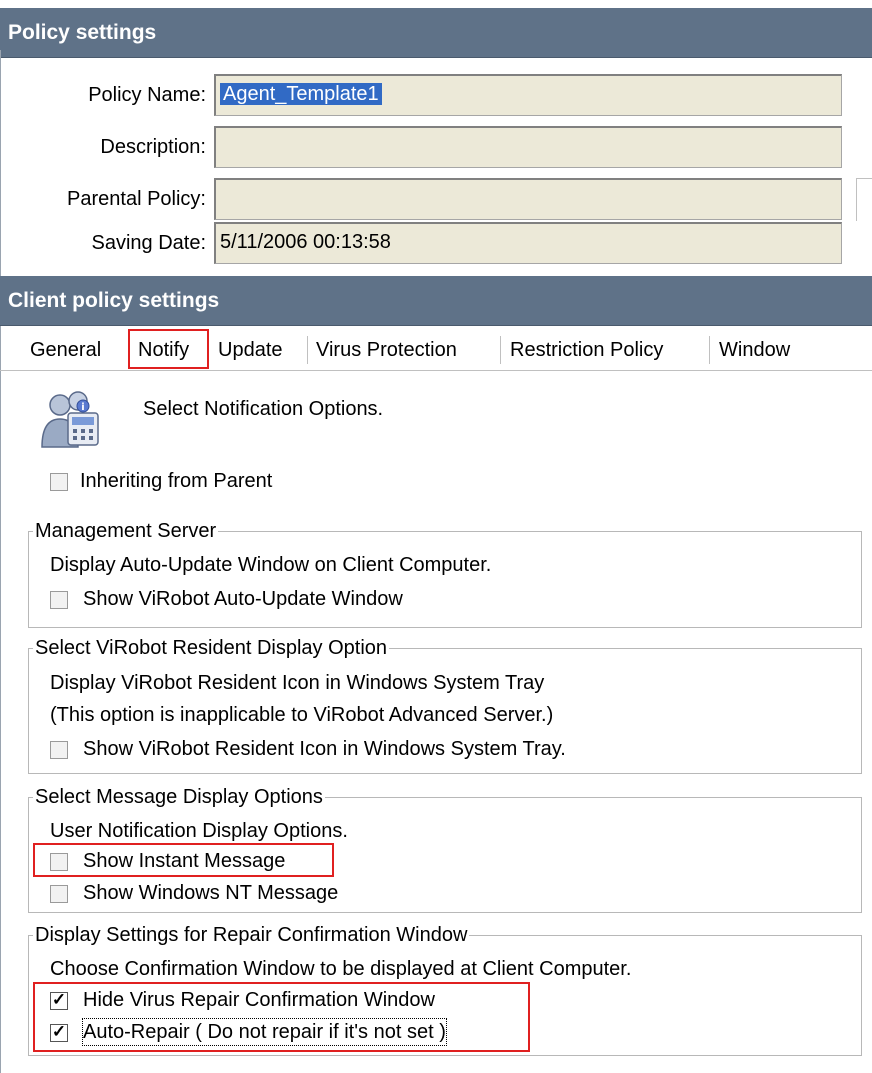 The height and width of the screenshot is (1073, 872). What do you see at coordinates (0, 561) in the screenshot?
I see `left-border` at bounding box center [0, 561].